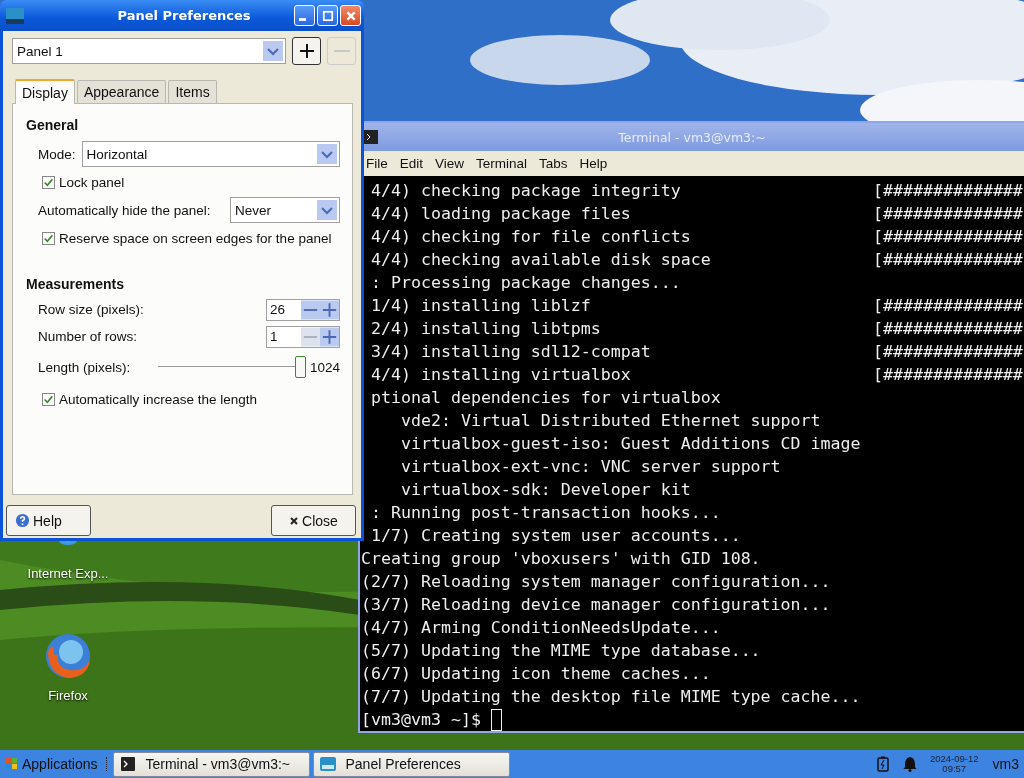 The image size is (1024, 778). What do you see at coordinates (285, 210) in the screenshot?
I see `autohide-dropdown: Never` at bounding box center [285, 210].